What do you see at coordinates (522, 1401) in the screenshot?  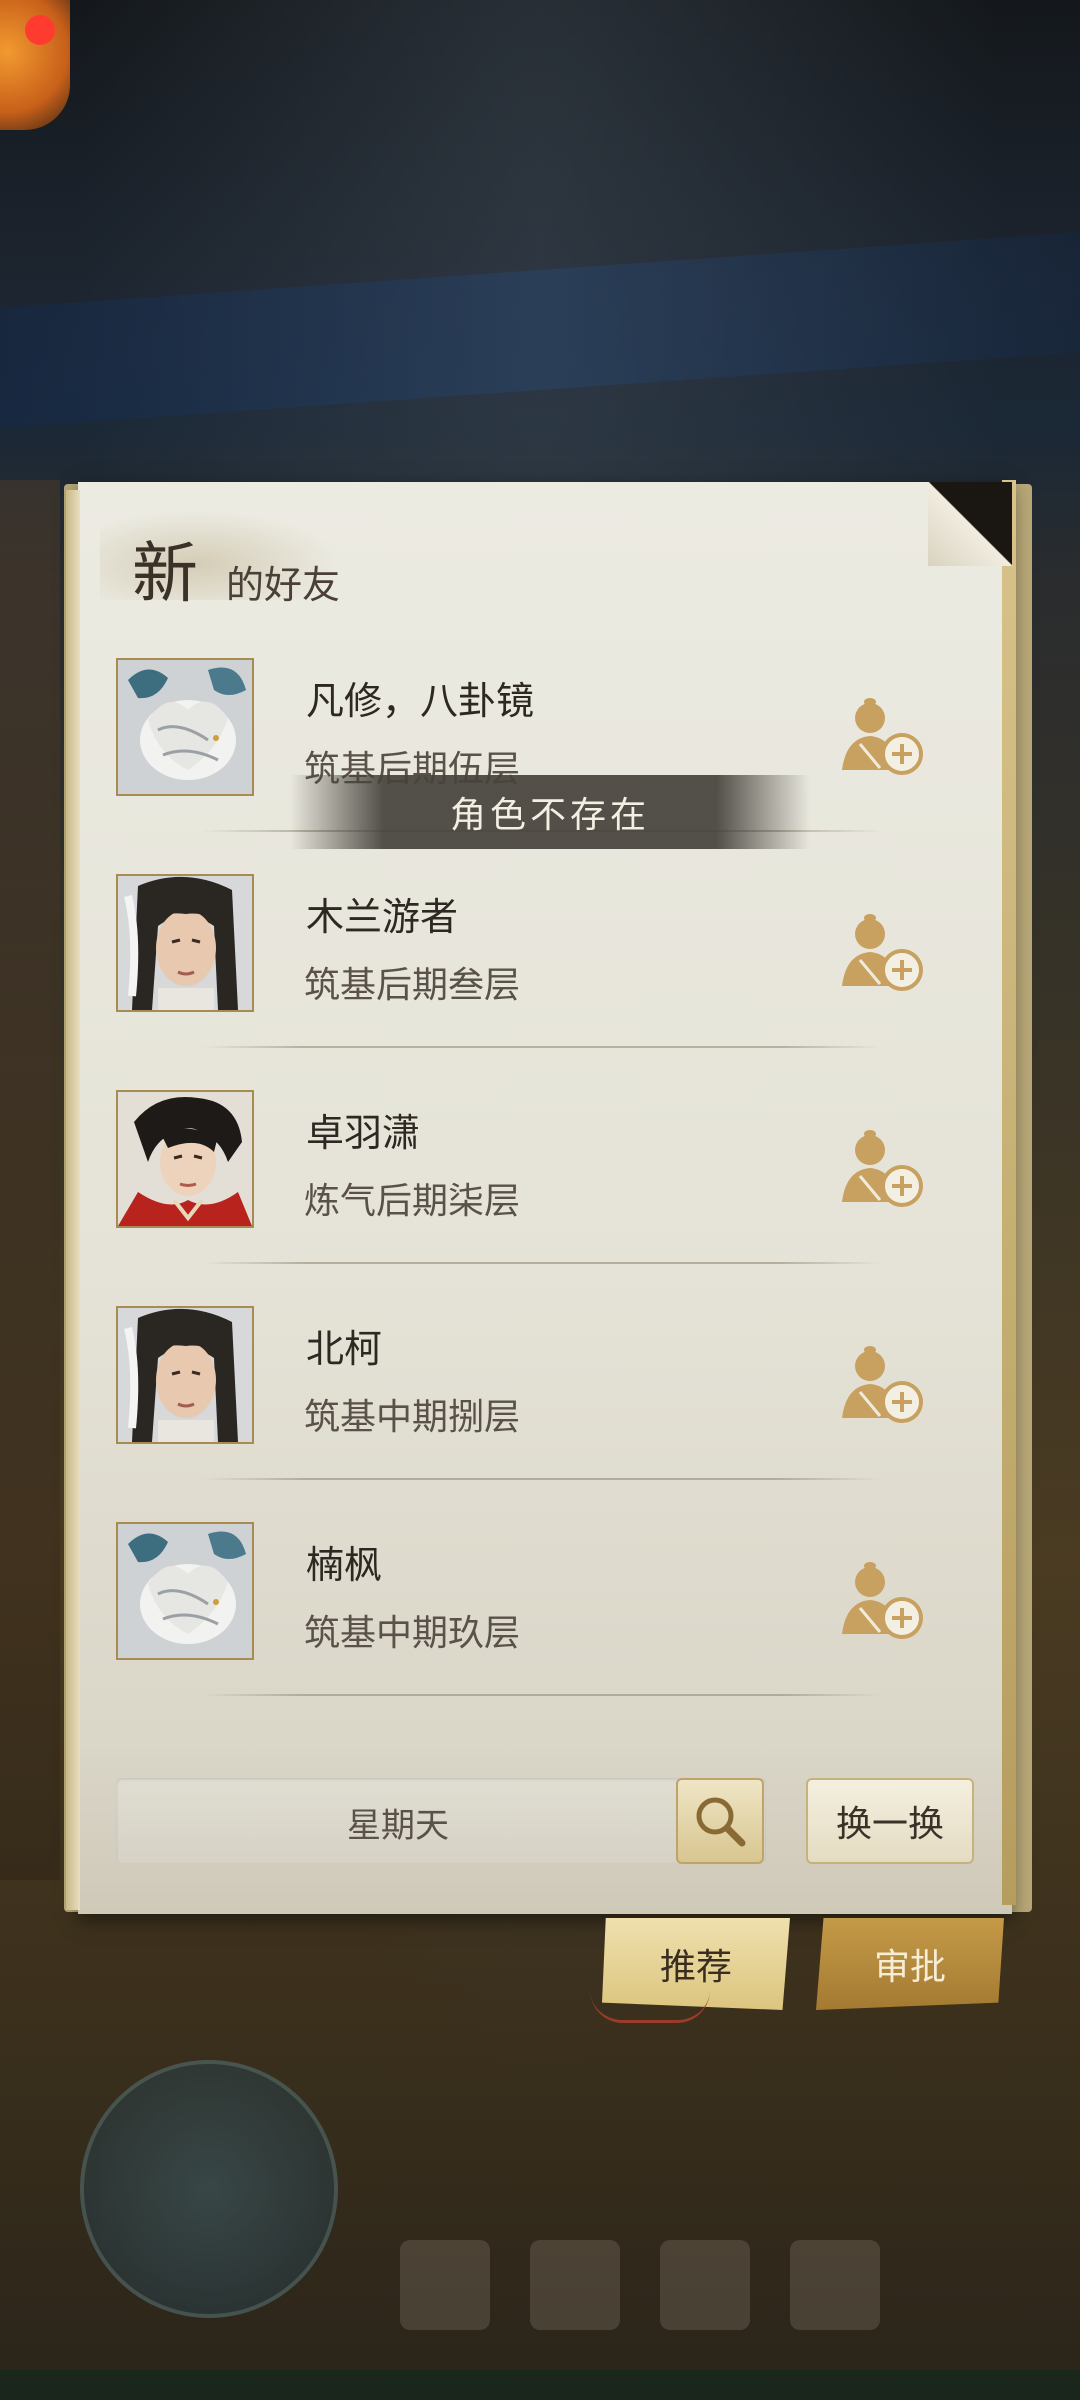 I see `friend-row: 北柯 筑基中期捌层` at bounding box center [522, 1401].